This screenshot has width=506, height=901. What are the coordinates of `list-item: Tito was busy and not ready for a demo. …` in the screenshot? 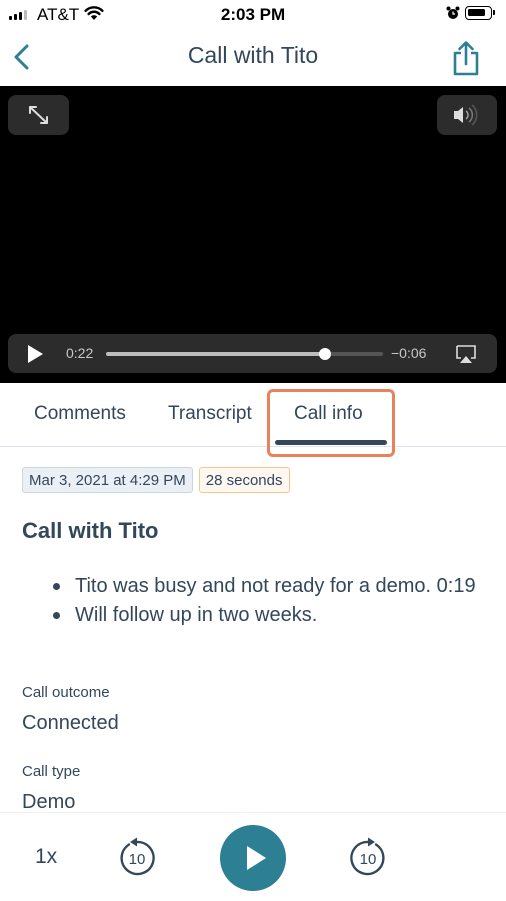 It's located at (269, 586).